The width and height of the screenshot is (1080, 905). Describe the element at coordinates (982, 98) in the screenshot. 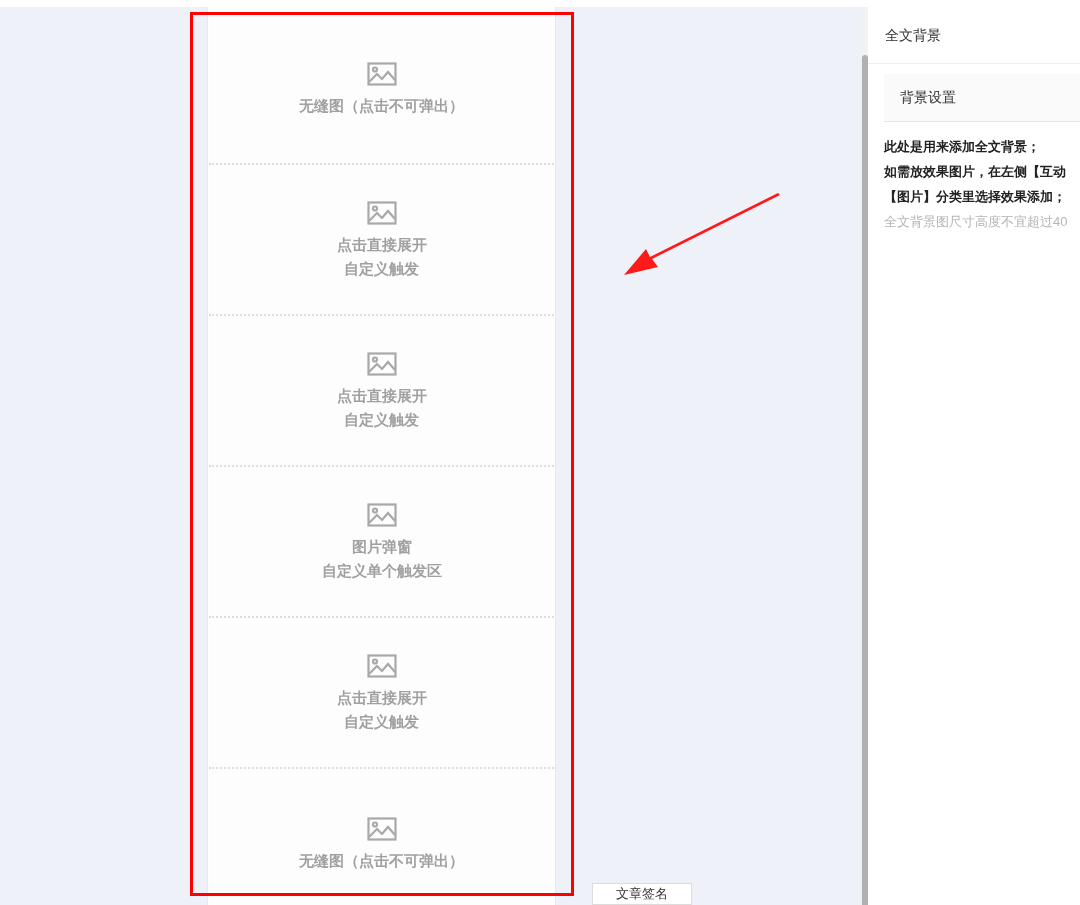

I see `section-header: 背景设置` at that location.